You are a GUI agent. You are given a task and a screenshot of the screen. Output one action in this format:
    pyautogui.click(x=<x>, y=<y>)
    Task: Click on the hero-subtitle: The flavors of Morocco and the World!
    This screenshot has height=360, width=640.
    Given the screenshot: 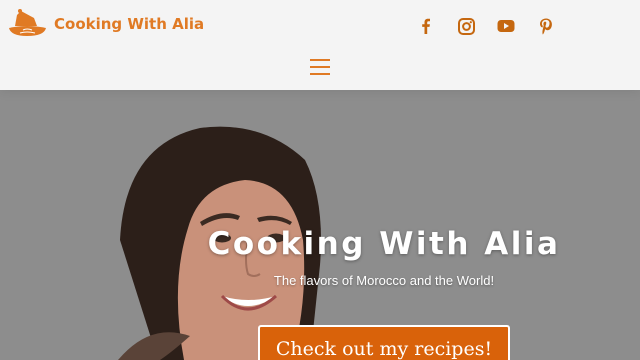 What is the action you would take?
    pyautogui.click(x=384, y=280)
    